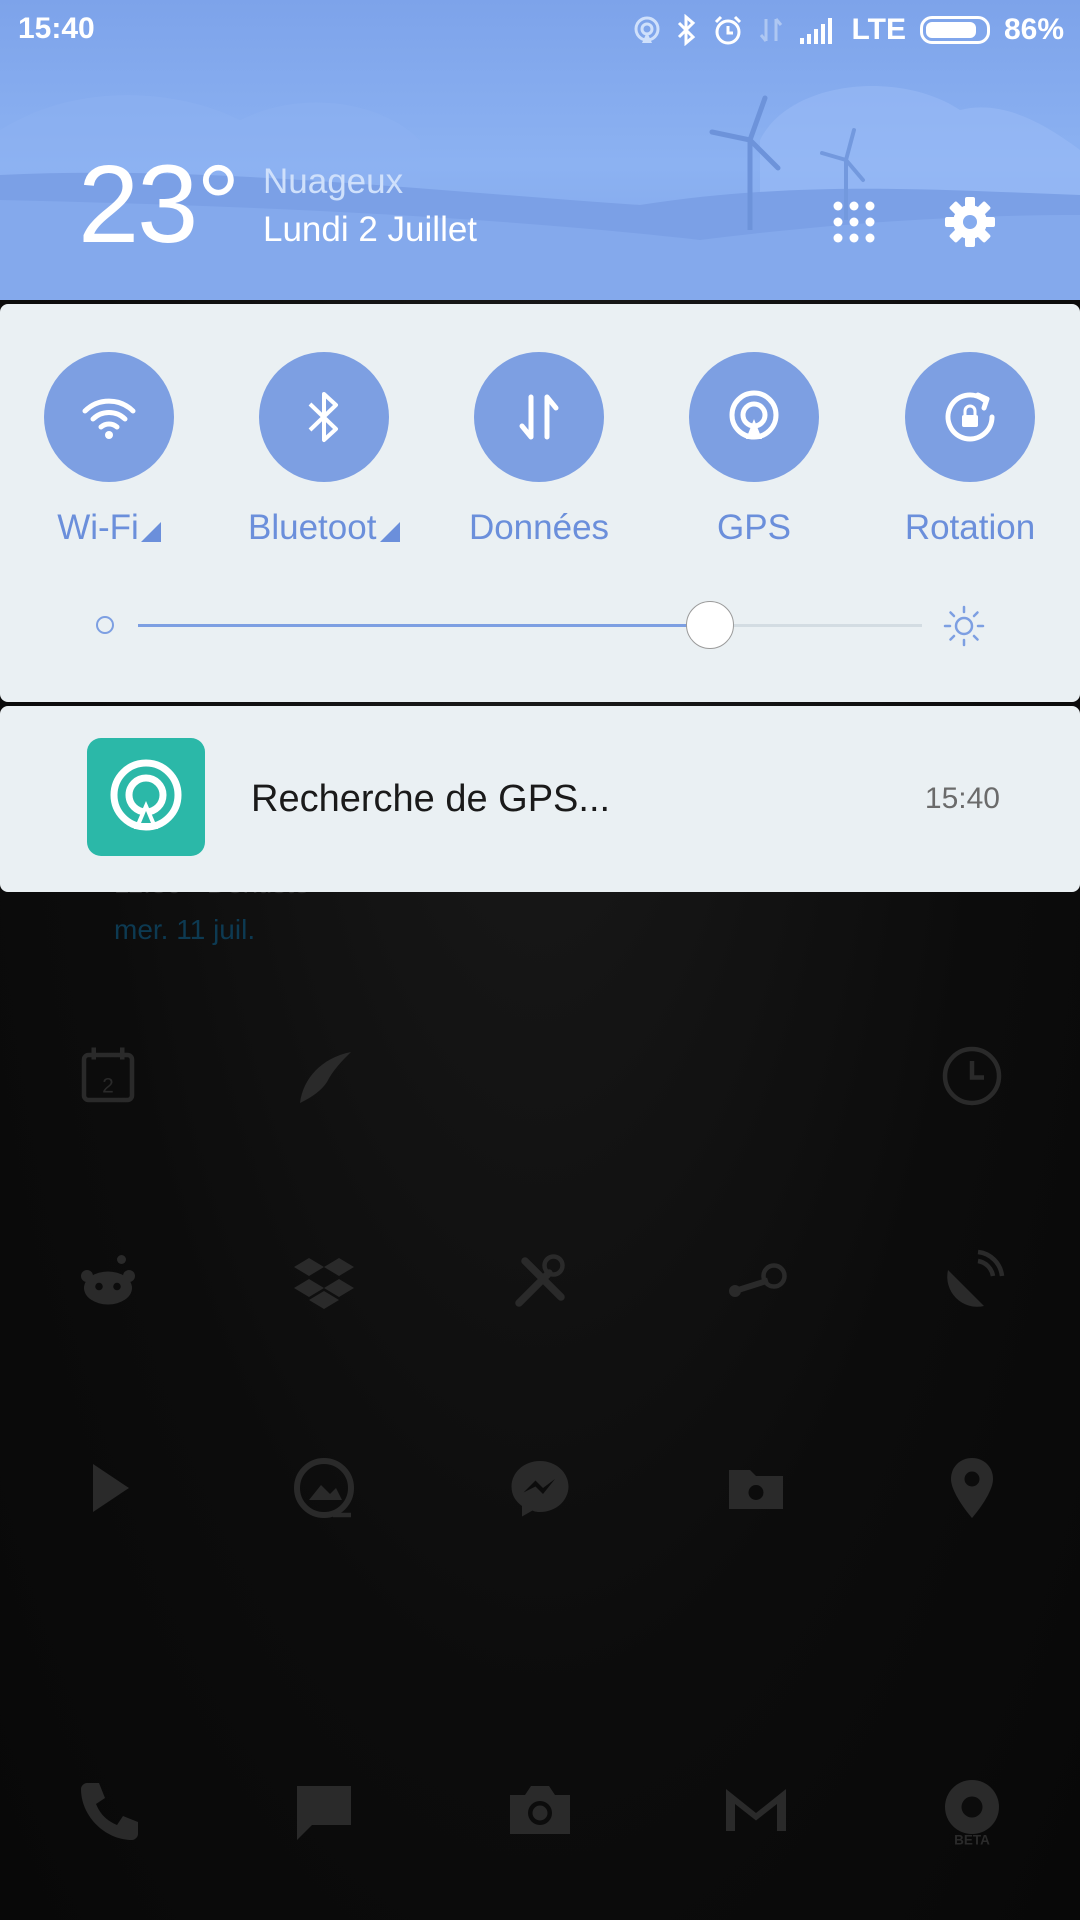 This screenshot has height=1920, width=1080. I want to click on maps-app-icon, so click(972, 1488).